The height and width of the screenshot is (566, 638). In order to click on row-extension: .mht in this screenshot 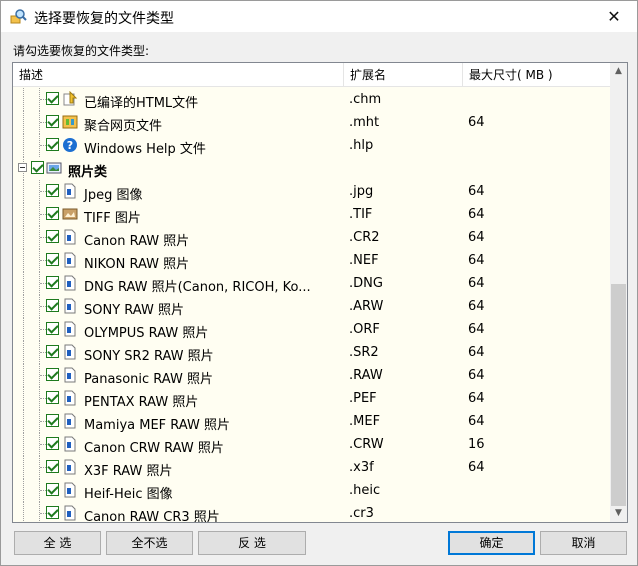, I will do `click(364, 122)`.